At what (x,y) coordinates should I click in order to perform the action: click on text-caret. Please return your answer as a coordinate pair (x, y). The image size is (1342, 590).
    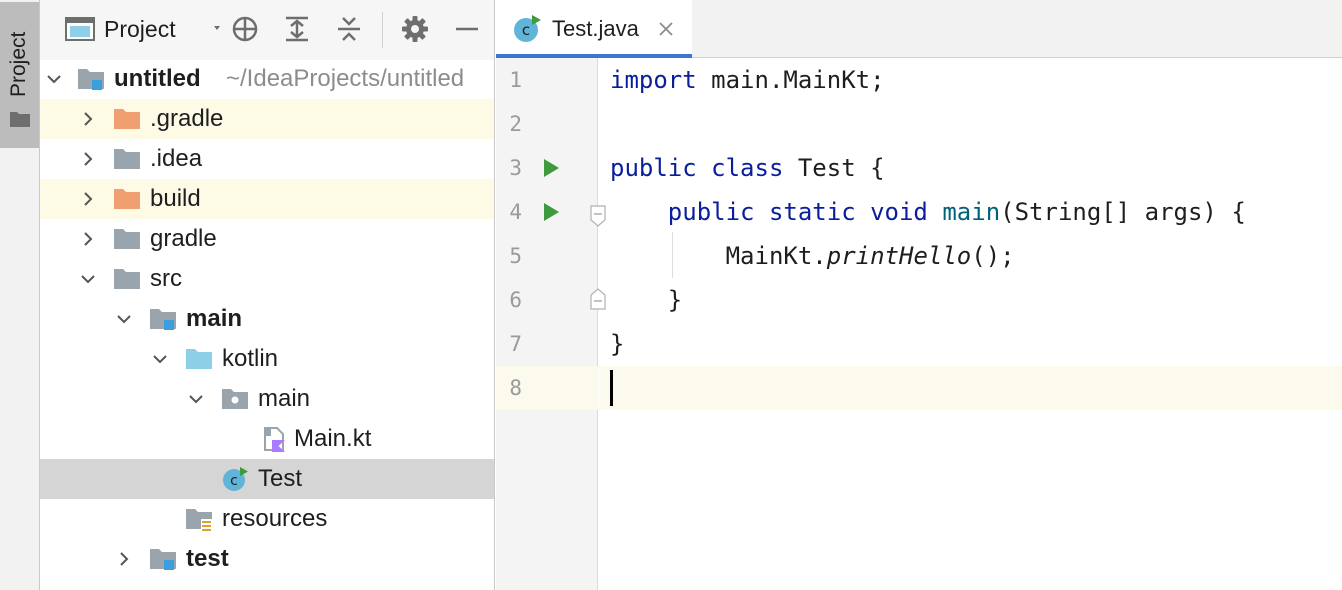
    Looking at the image, I should click on (611, 388).